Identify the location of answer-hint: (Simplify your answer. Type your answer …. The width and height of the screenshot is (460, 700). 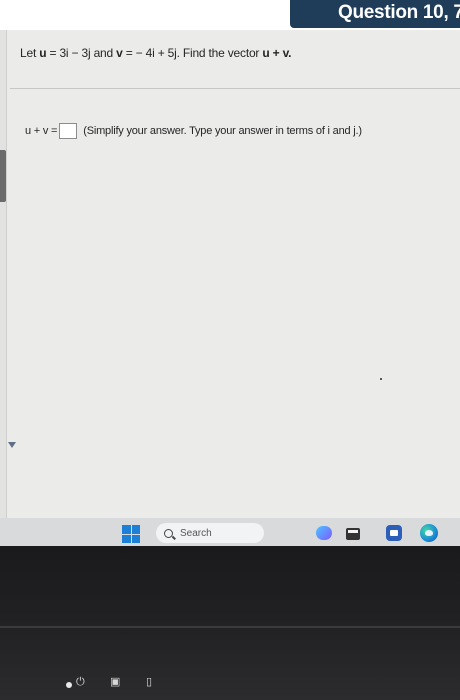
(222, 131).